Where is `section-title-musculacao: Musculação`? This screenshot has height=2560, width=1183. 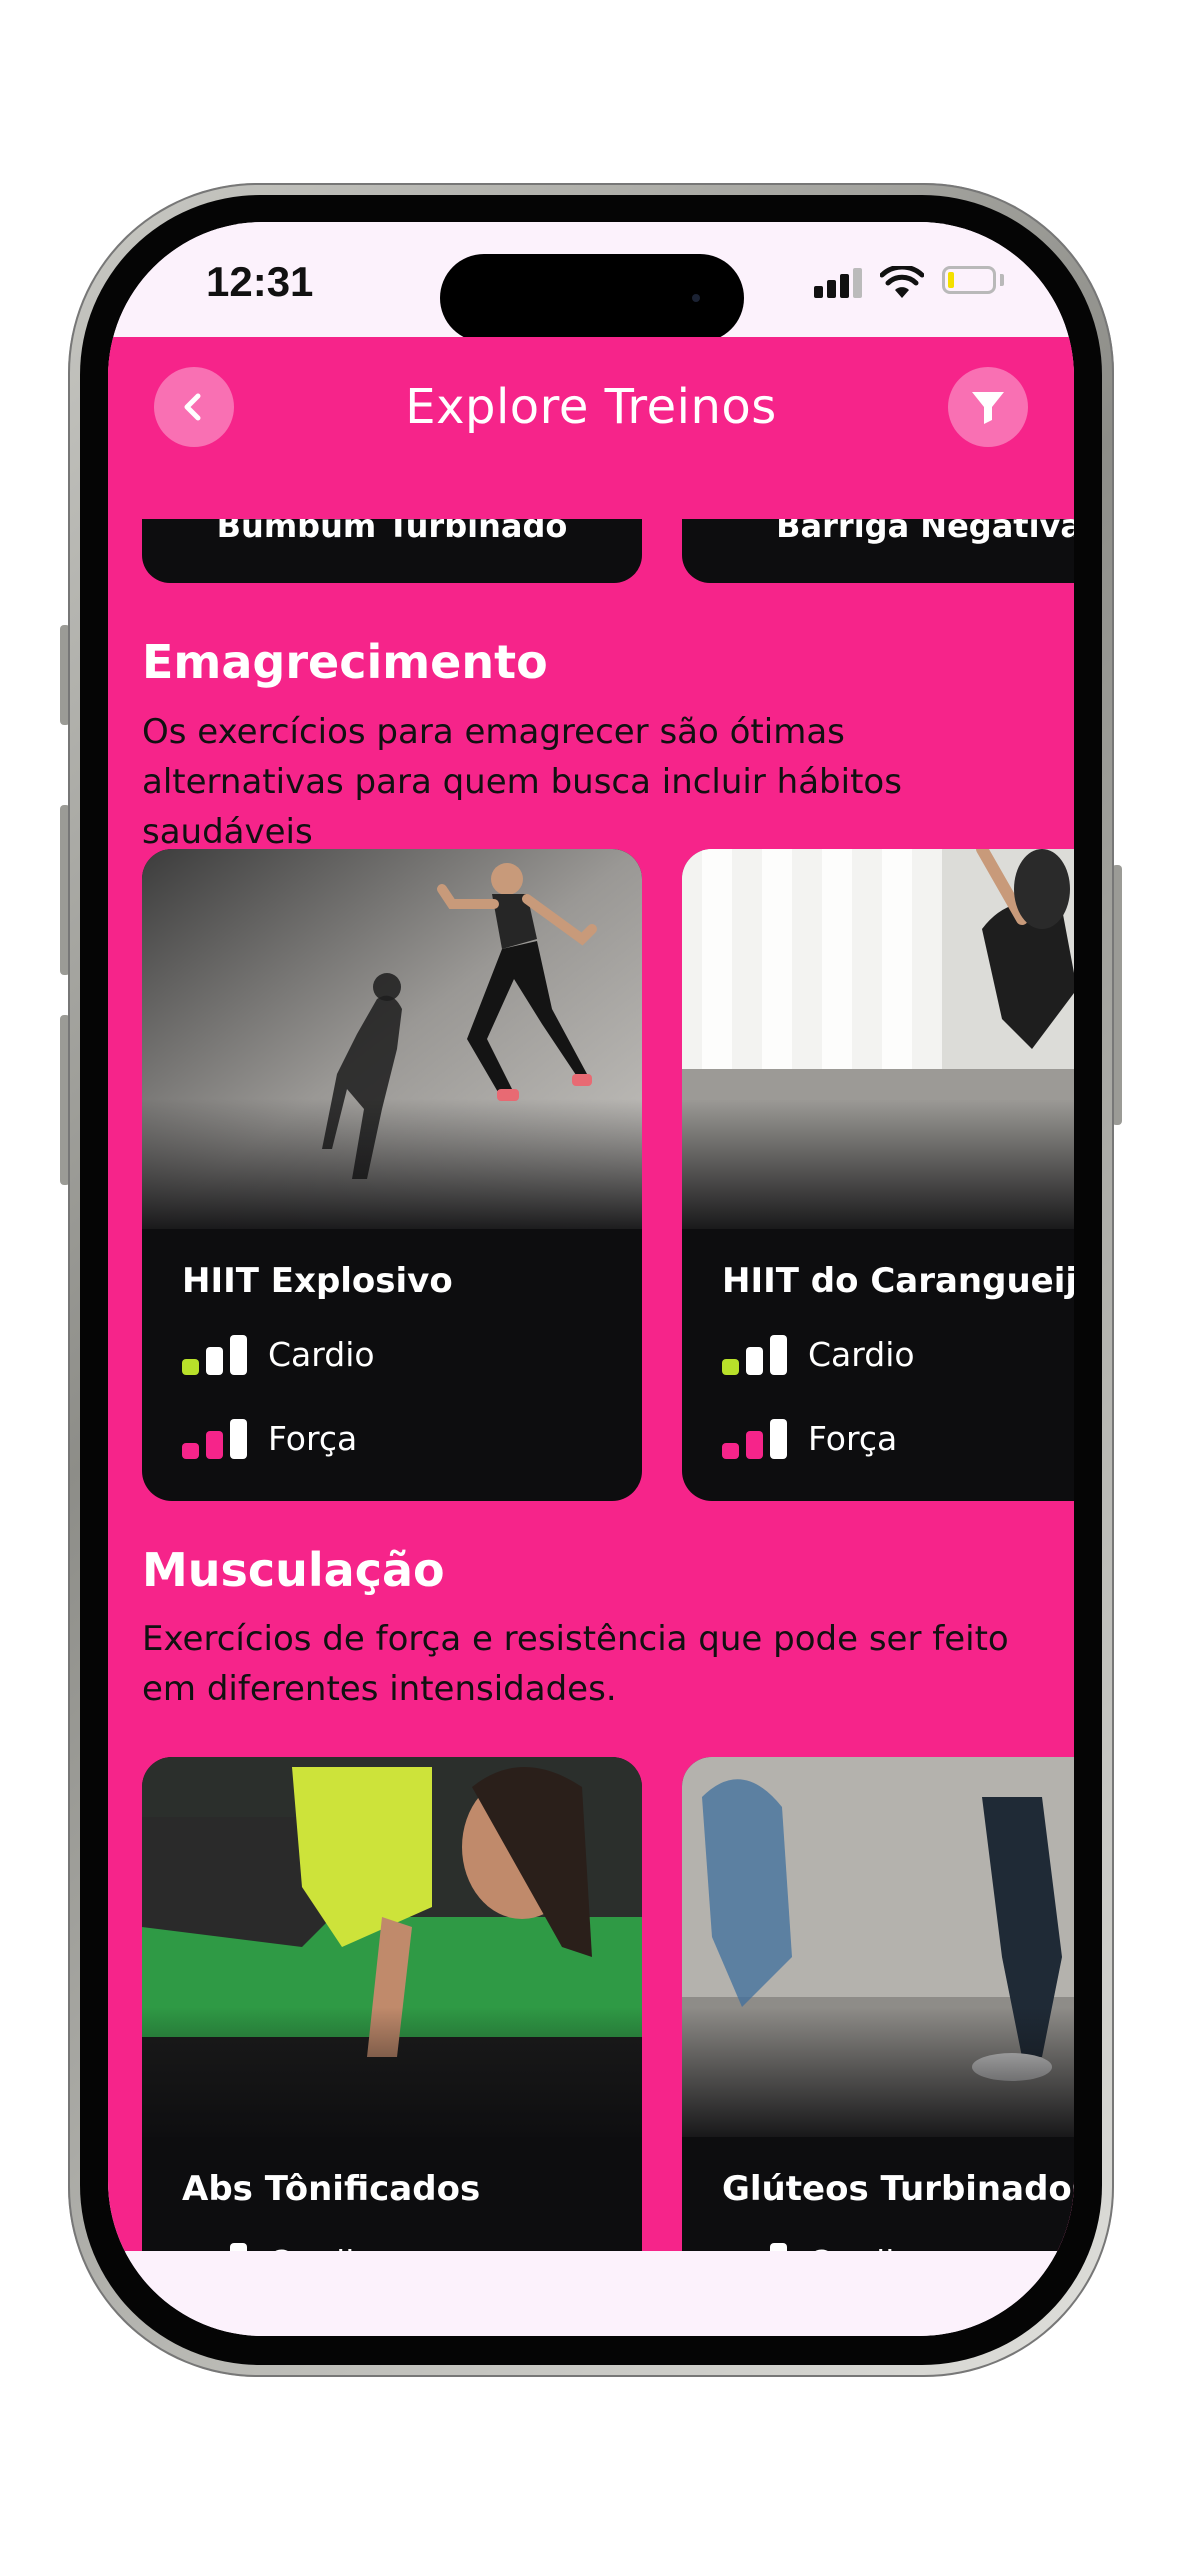
section-title-musculacao: Musculação is located at coordinates (293, 1570).